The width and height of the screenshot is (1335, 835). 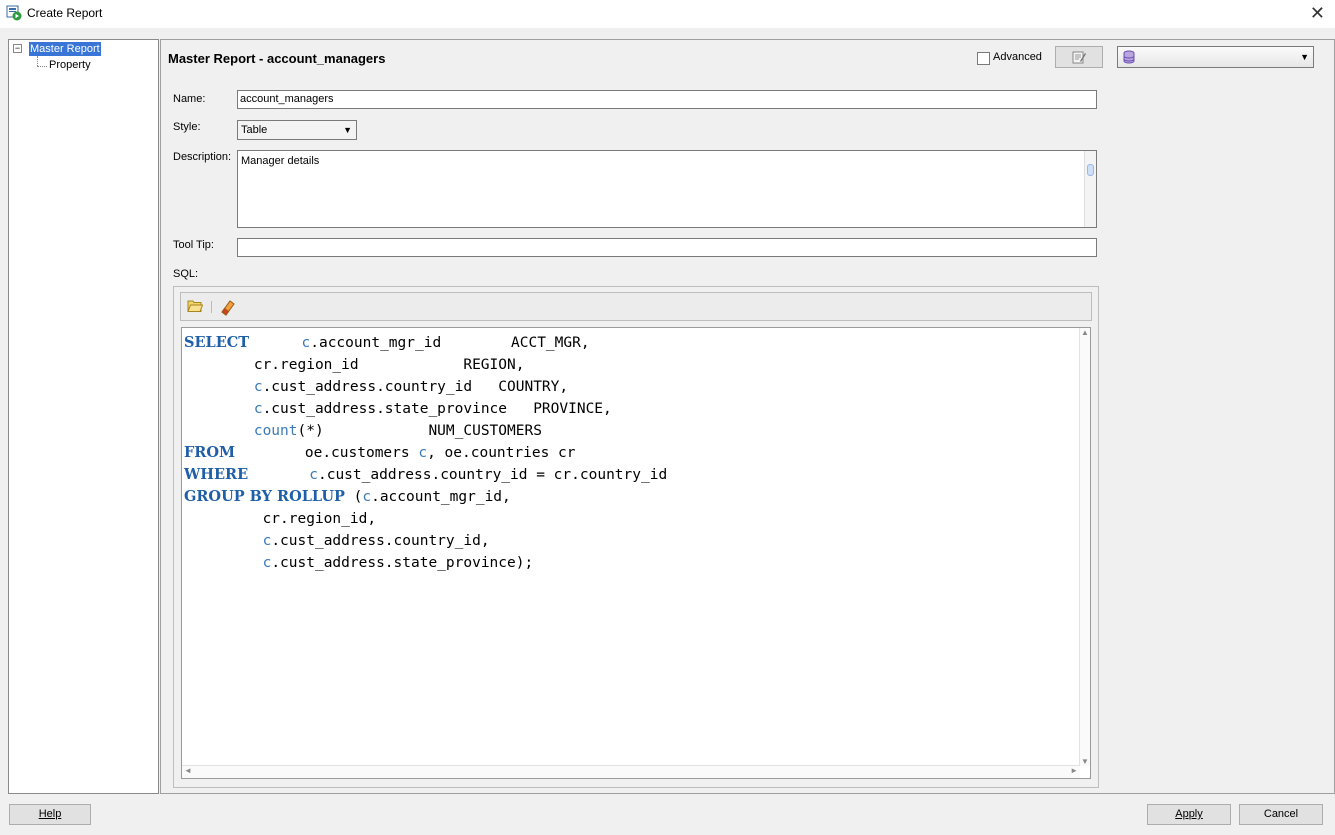 I want to click on edit-button, so click(x=1079, y=57).